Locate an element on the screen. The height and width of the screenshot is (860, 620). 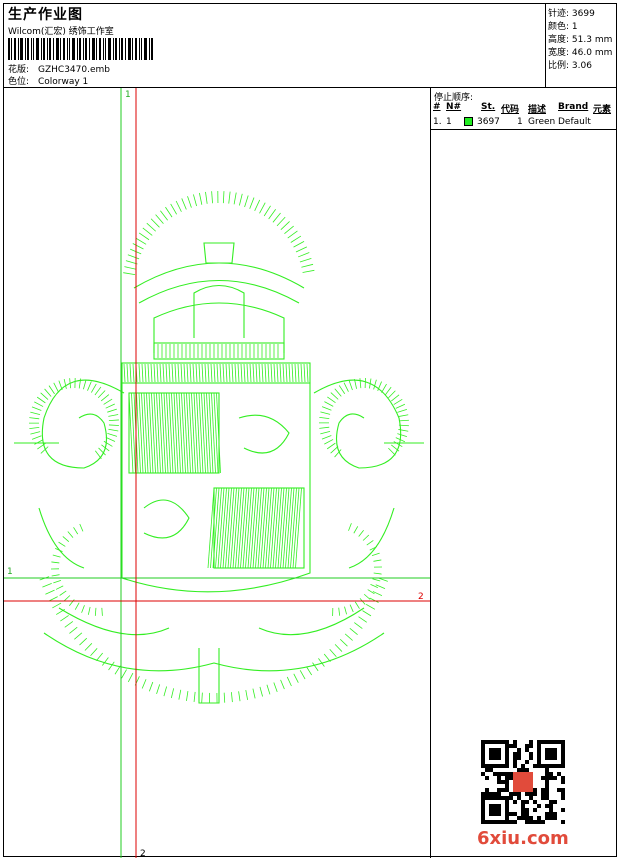
stat-width: 宽度: 46.0 mm is located at coordinates (580, 53).